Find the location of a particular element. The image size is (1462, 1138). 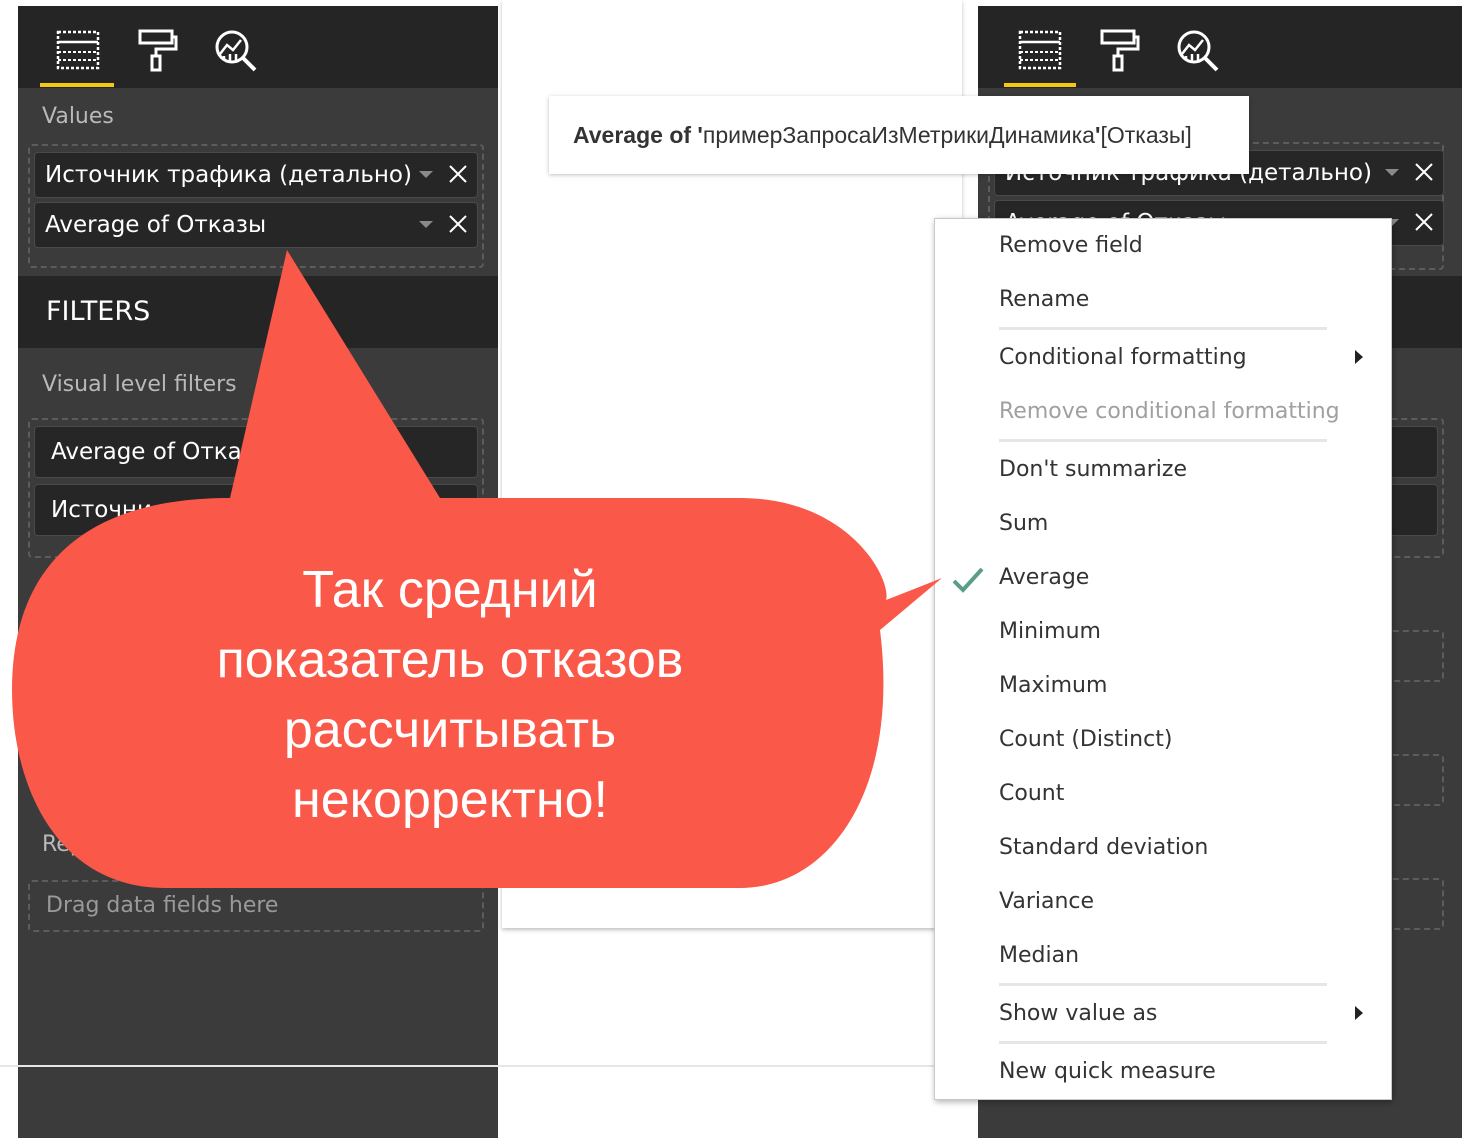

menu-item-count: Count is located at coordinates (1031, 793).